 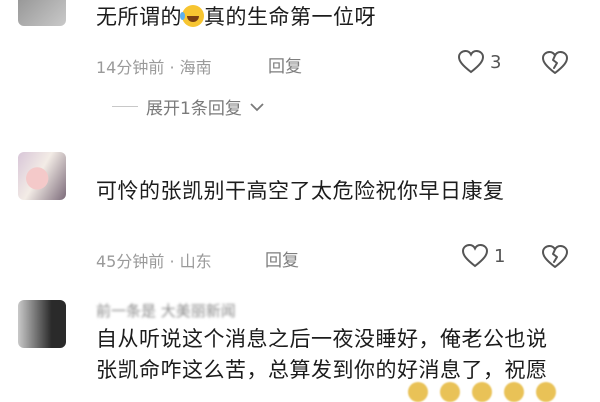 What do you see at coordinates (166, 311) in the screenshot?
I see `quoted-text: 前一条是 大美丽新闻` at bounding box center [166, 311].